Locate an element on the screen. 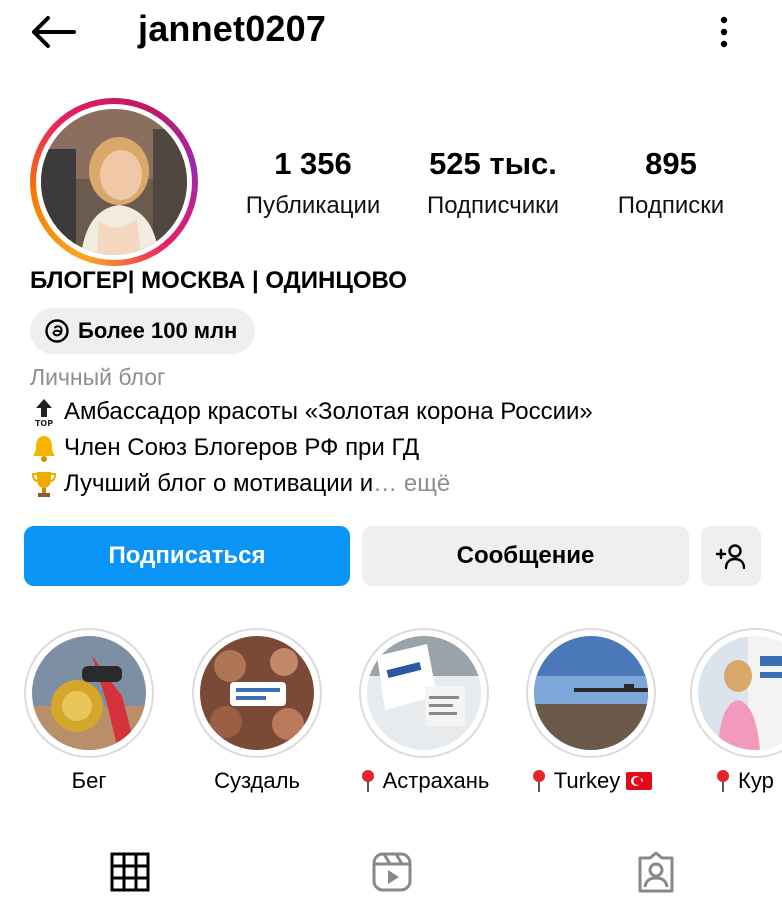  profile-username: jannet0207 is located at coordinates (232, 28).